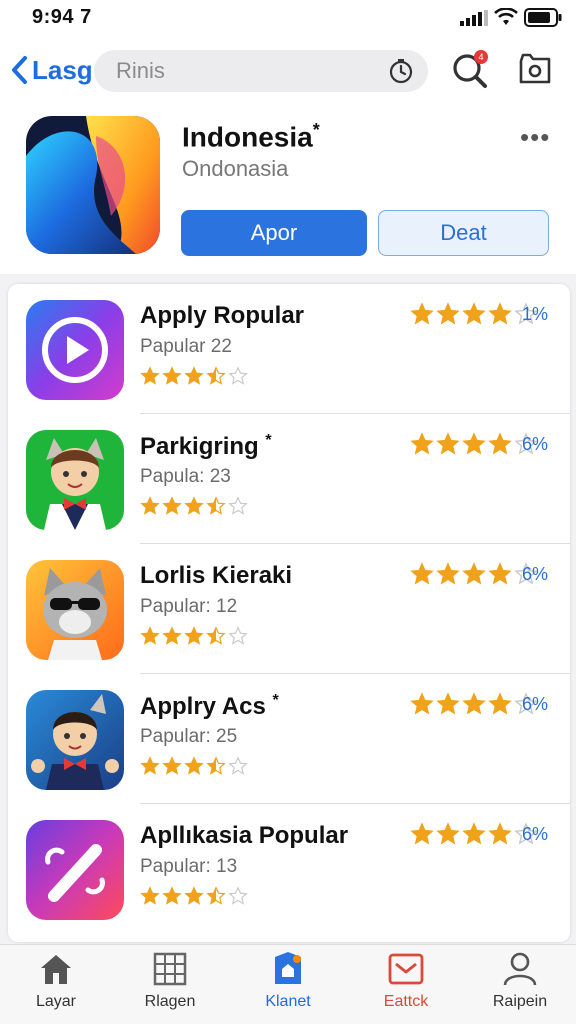  Describe the element at coordinates (481, 57) in the screenshot. I see `notification-badge: 4` at that location.